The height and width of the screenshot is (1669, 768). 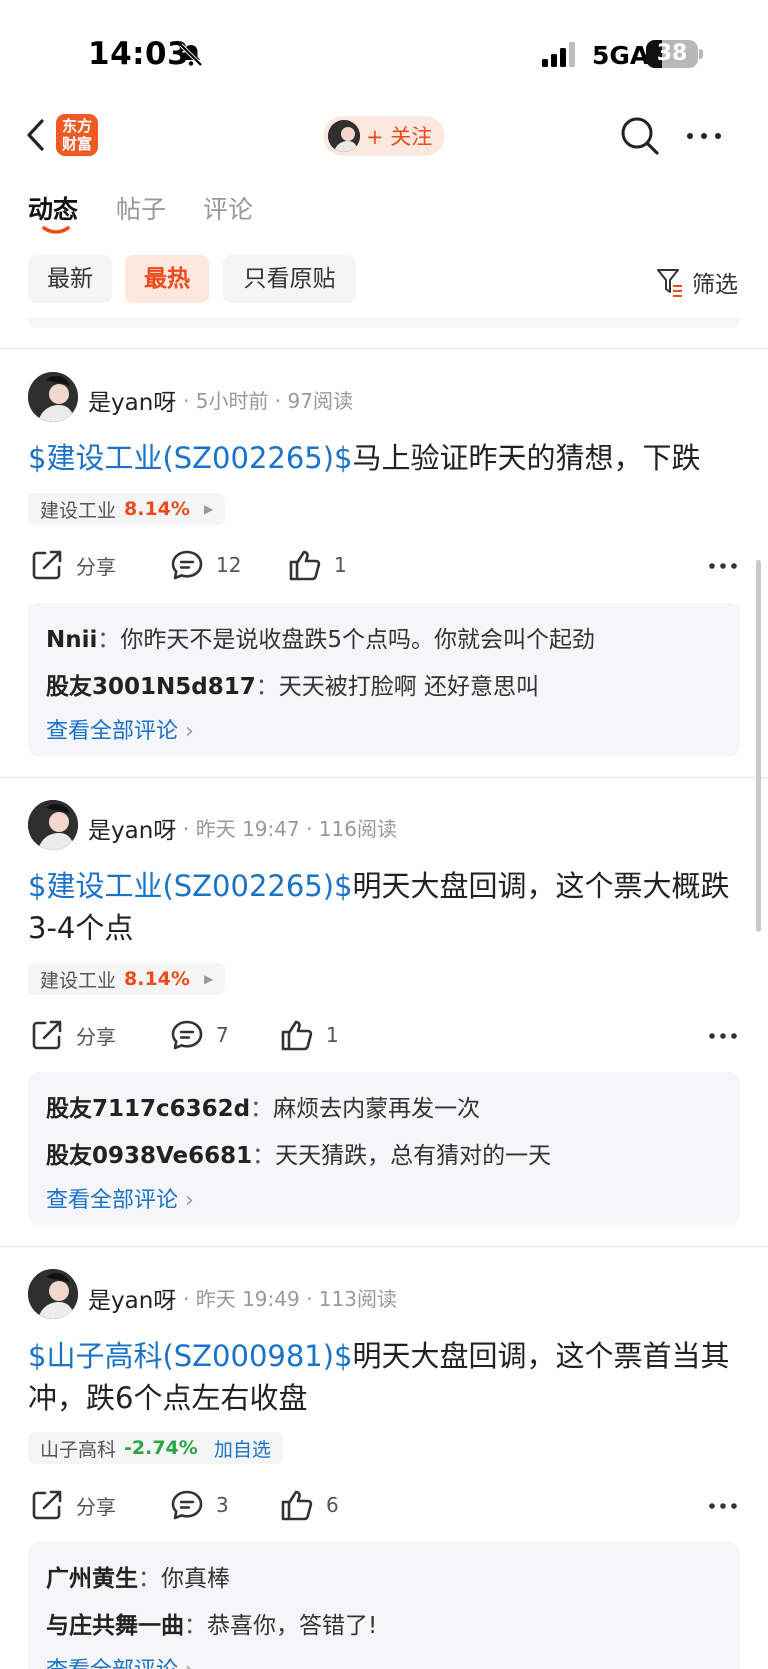 I want to click on post-reads: 116阅读, so click(x=357, y=829).